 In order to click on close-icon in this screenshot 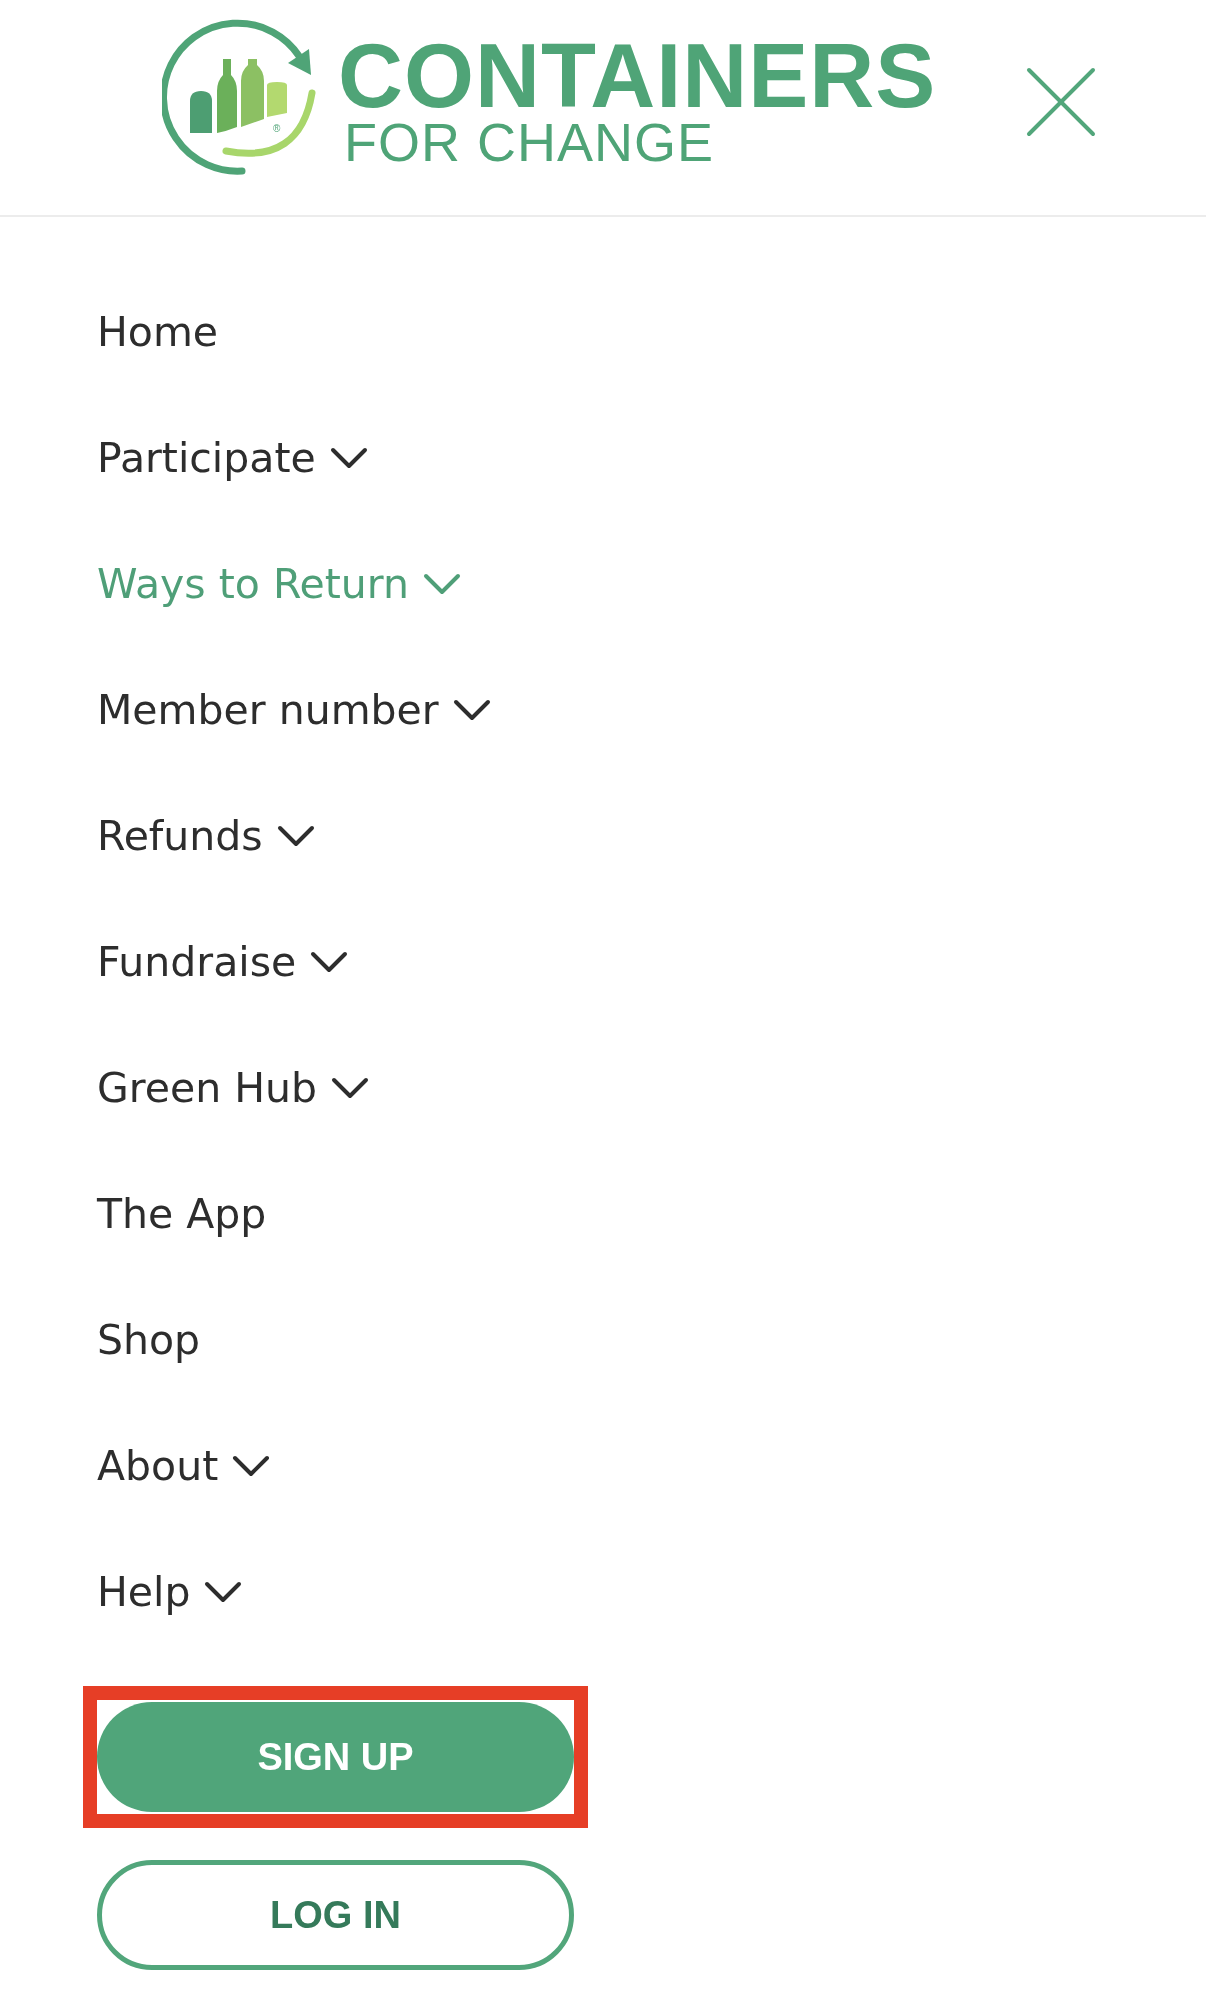, I will do `click(1061, 102)`.